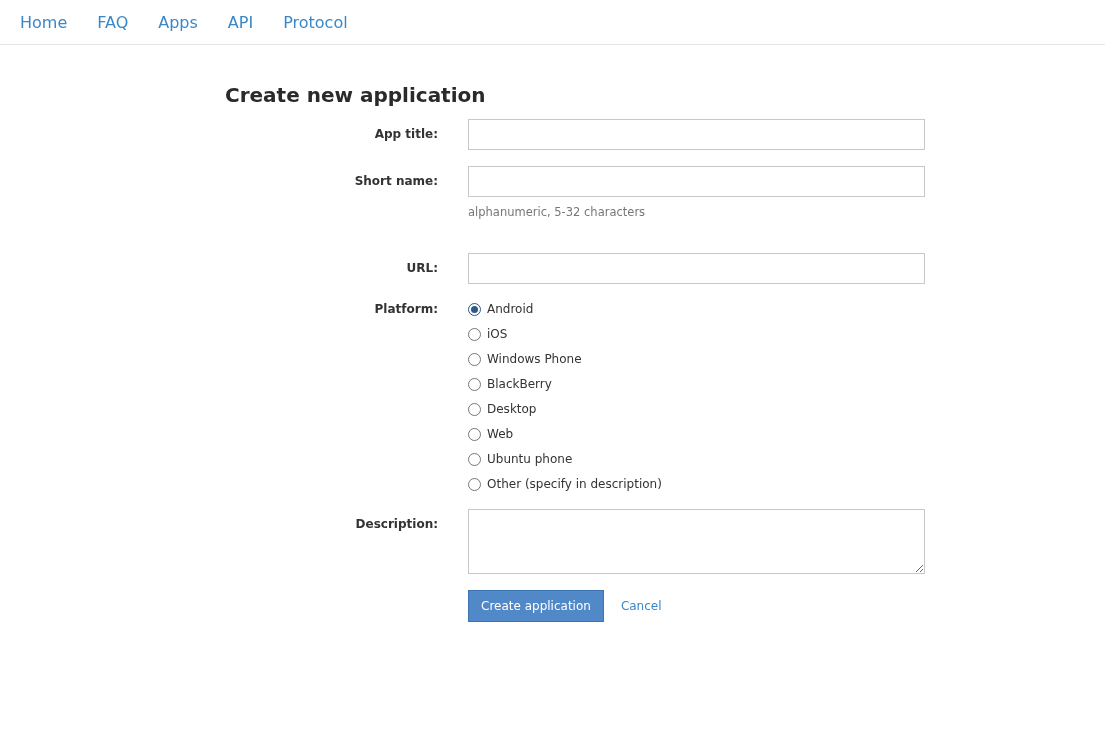 The width and height of the screenshot is (1105, 747). I want to click on nav-link: API, so click(240, 22).